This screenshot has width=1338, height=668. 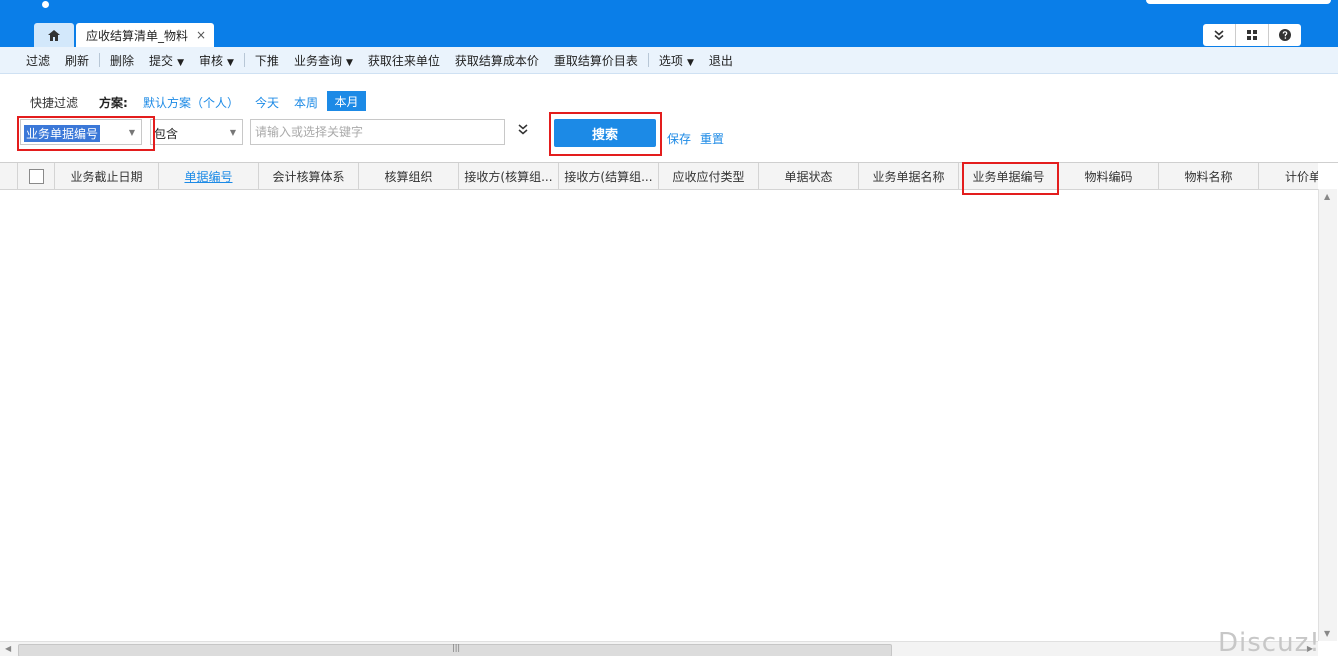 I want to click on select-all-checkbox, so click(x=36, y=176).